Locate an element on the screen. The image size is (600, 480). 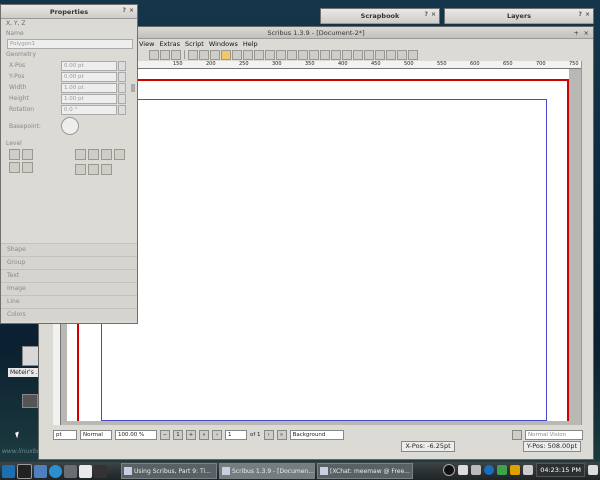
edit-contents-icon is located at coordinates (325, 54).